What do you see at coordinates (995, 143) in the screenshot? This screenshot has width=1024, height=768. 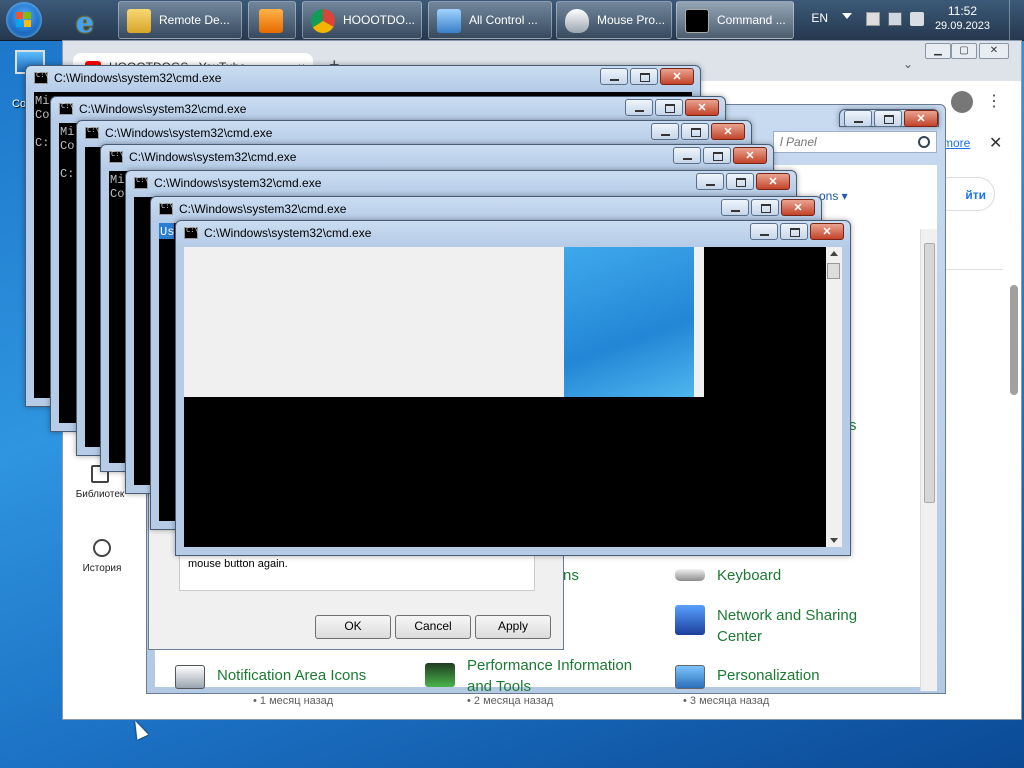 I see `notice-close-icon: ✕` at bounding box center [995, 143].